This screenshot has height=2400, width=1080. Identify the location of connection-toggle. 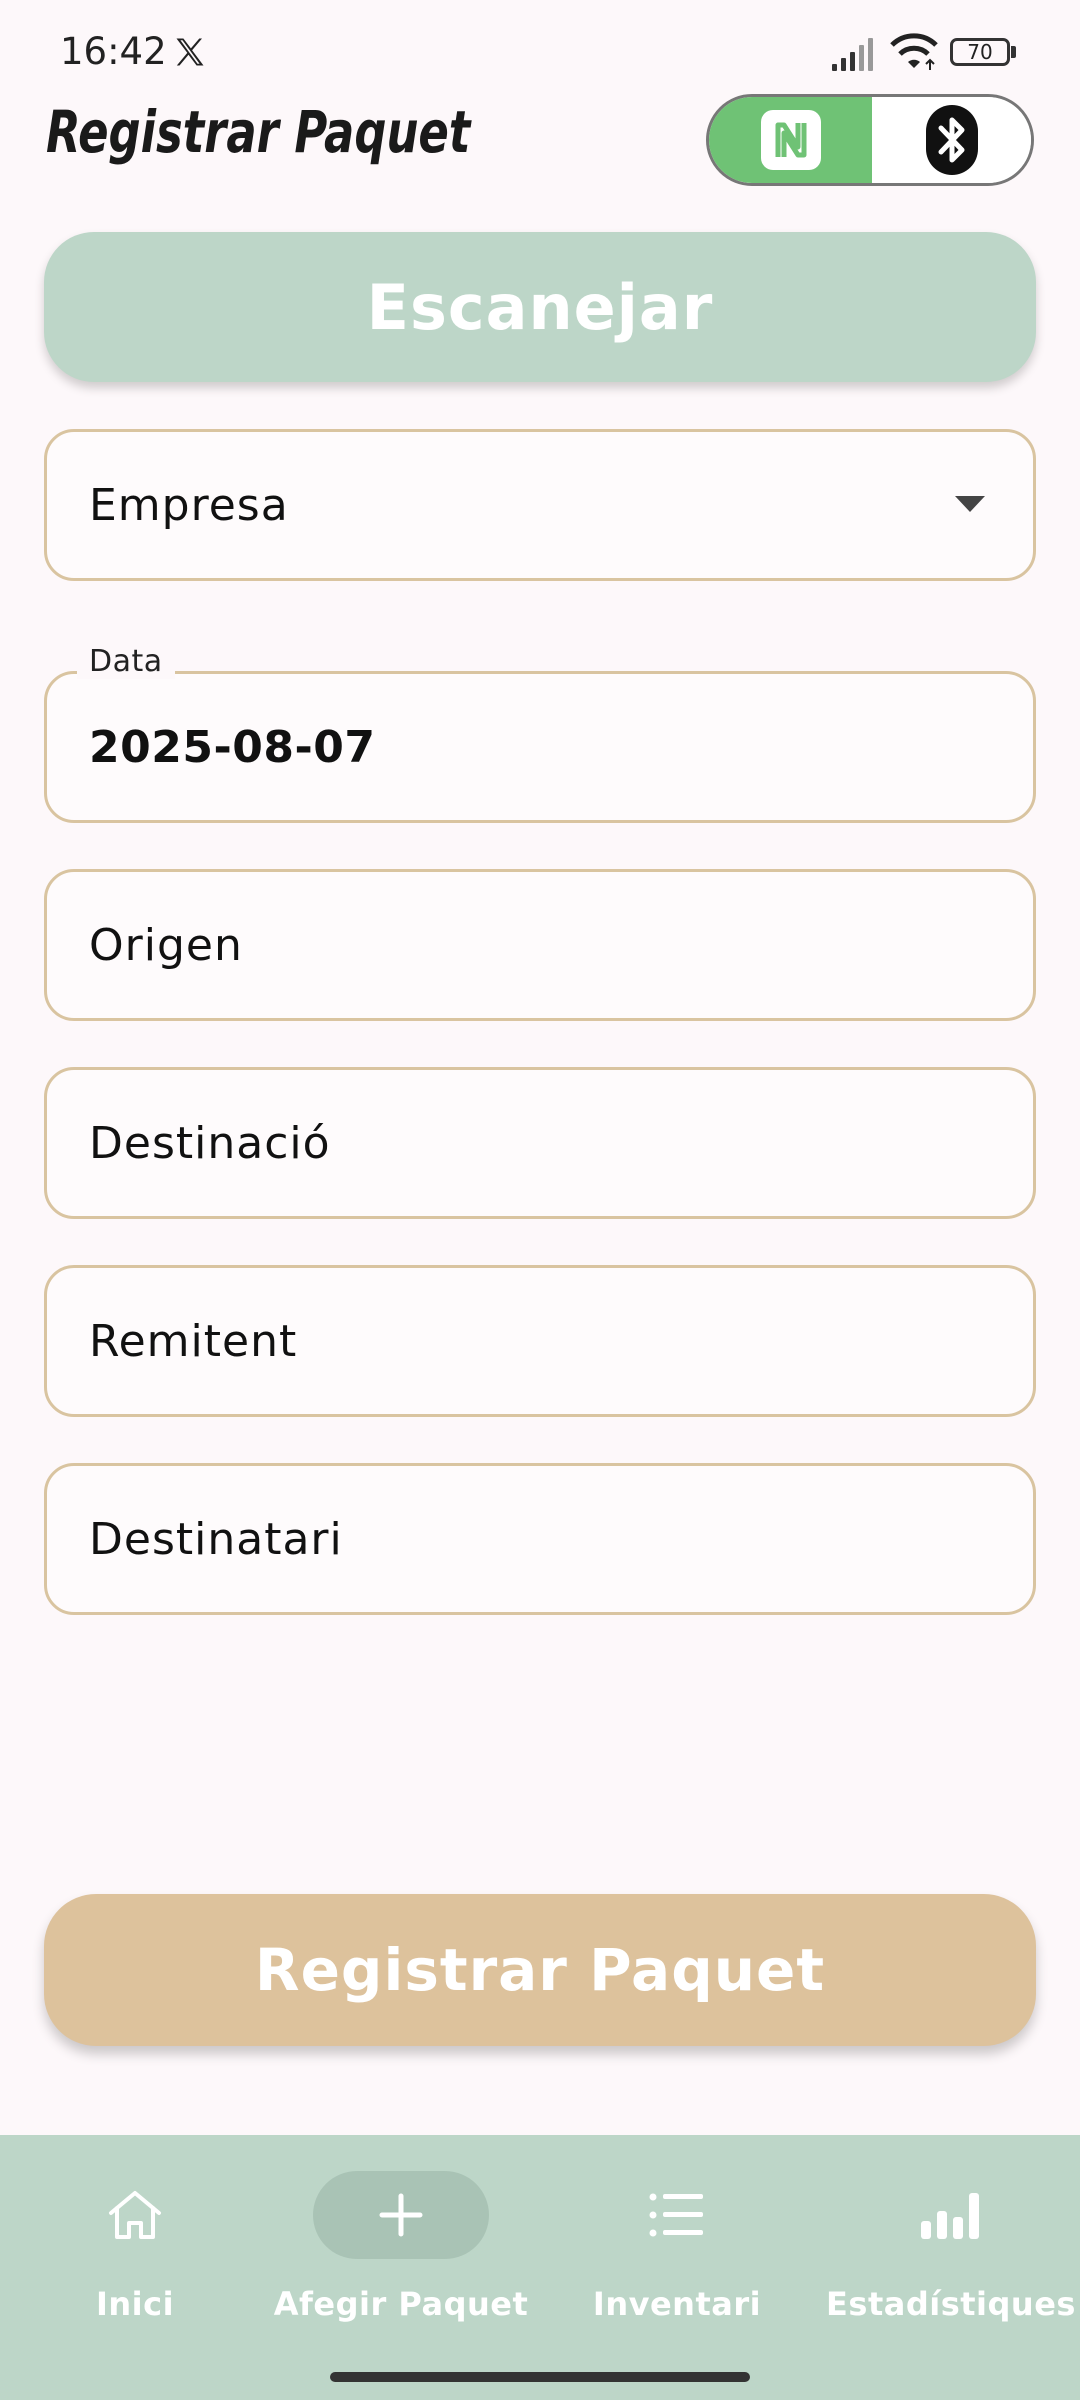
(870, 140).